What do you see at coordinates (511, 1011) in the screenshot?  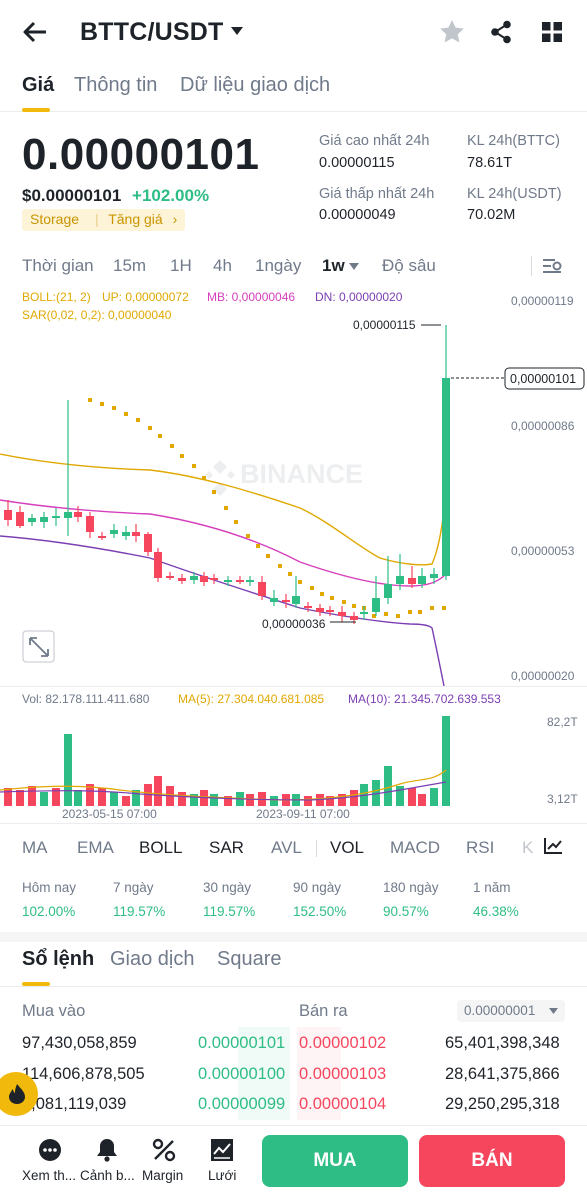 I see `precision-select: 0.00000001` at bounding box center [511, 1011].